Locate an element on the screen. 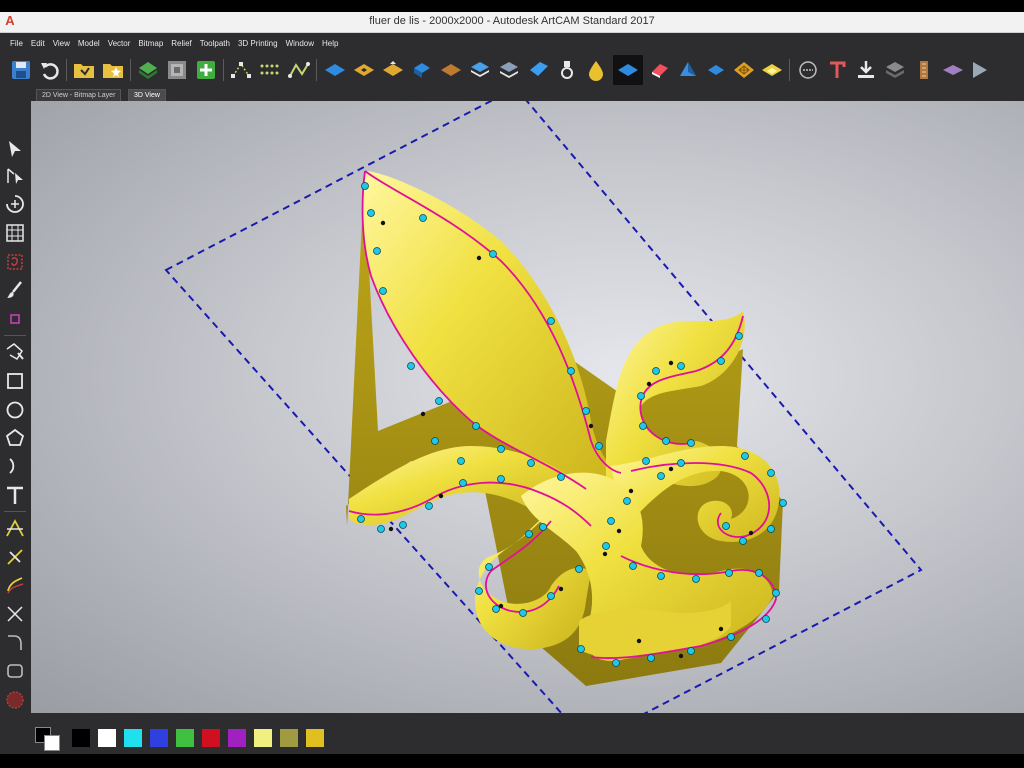  palette-color-gold is located at coordinates (315, 738).